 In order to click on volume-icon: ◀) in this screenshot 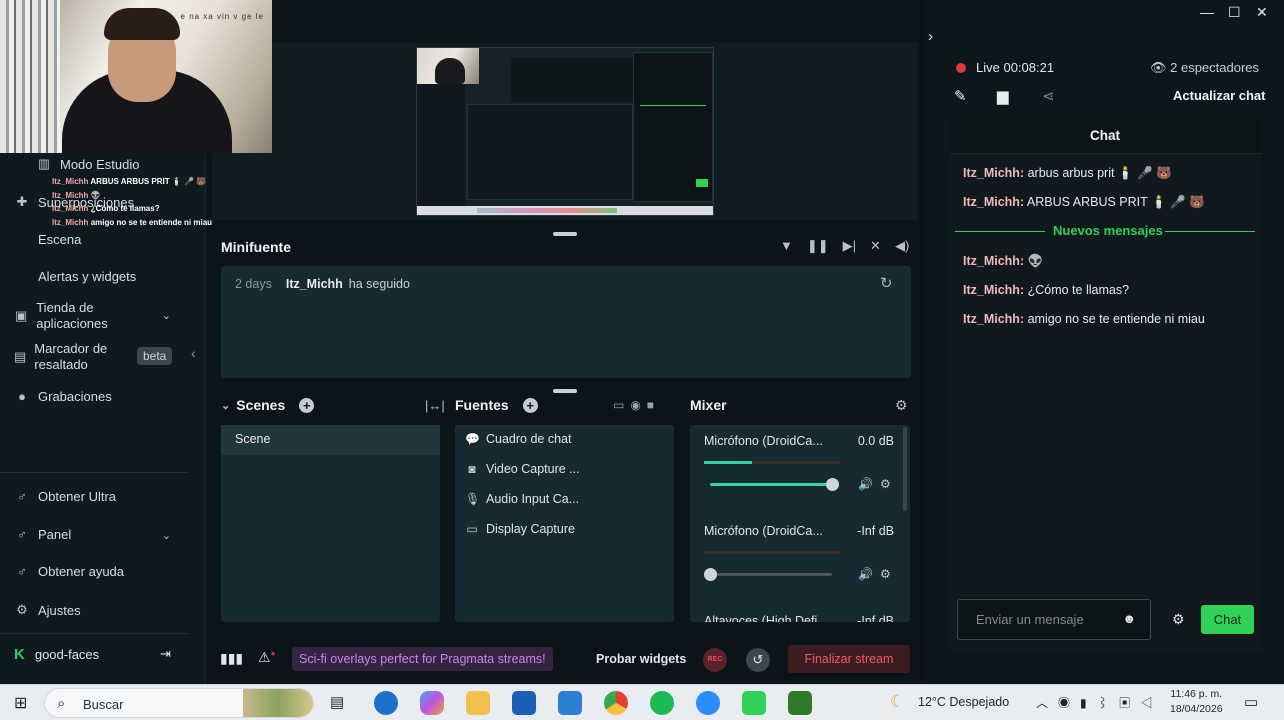, I will do `click(902, 246)`.